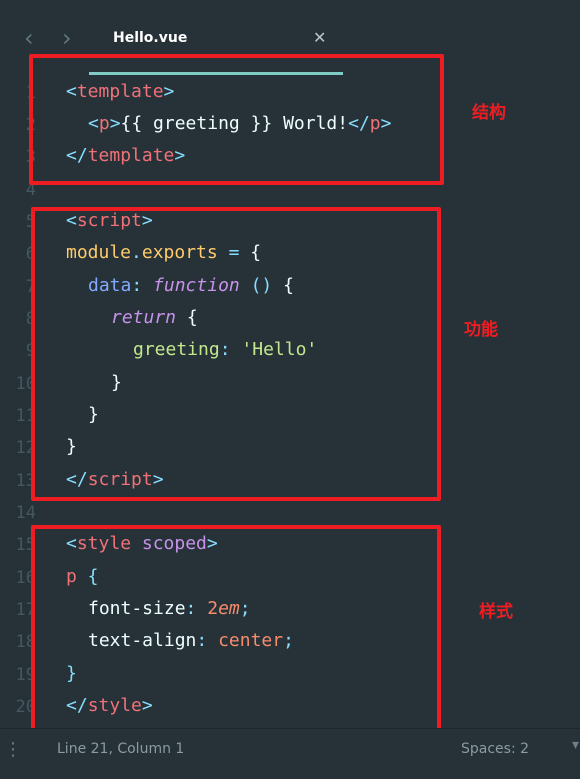  What do you see at coordinates (319, 37) in the screenshot?
I see `close-icon: ✕` at bounding box center [319, 37].